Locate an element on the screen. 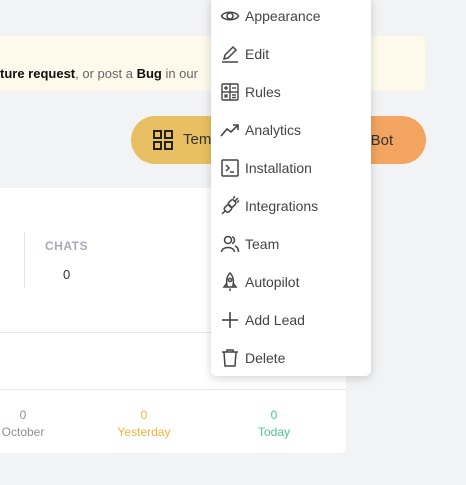  stat-october: 0 October is located at coordinates (34, 424).